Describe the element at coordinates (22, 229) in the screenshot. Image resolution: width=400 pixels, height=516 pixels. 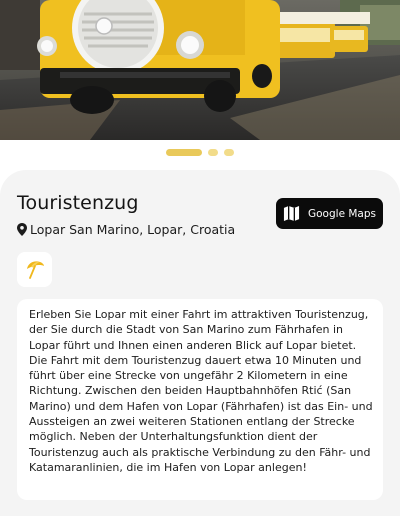
I see `location-pin-icon` at that location.